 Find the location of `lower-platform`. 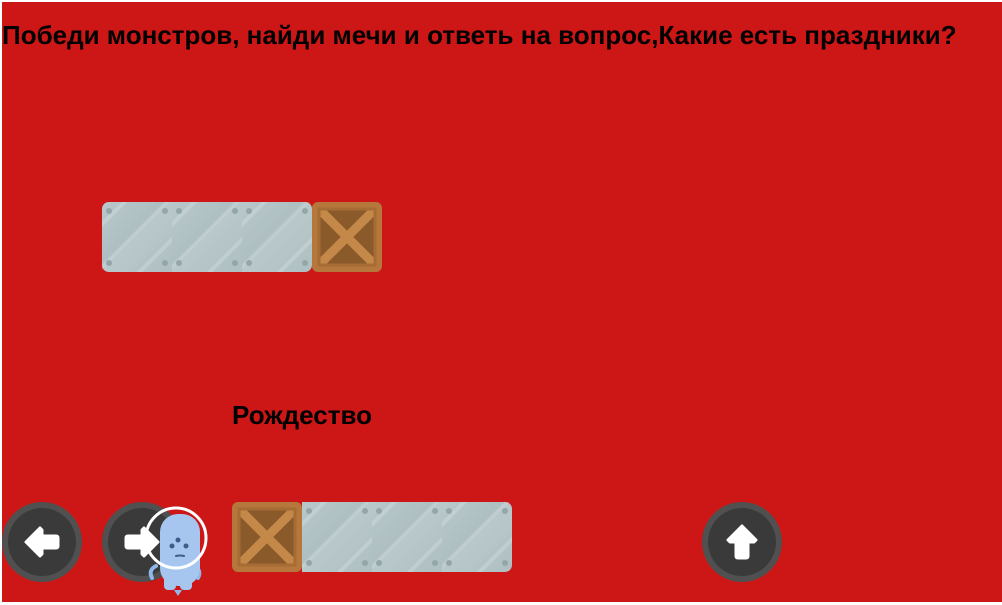

lower-platform is located at coordinates (372, 537).